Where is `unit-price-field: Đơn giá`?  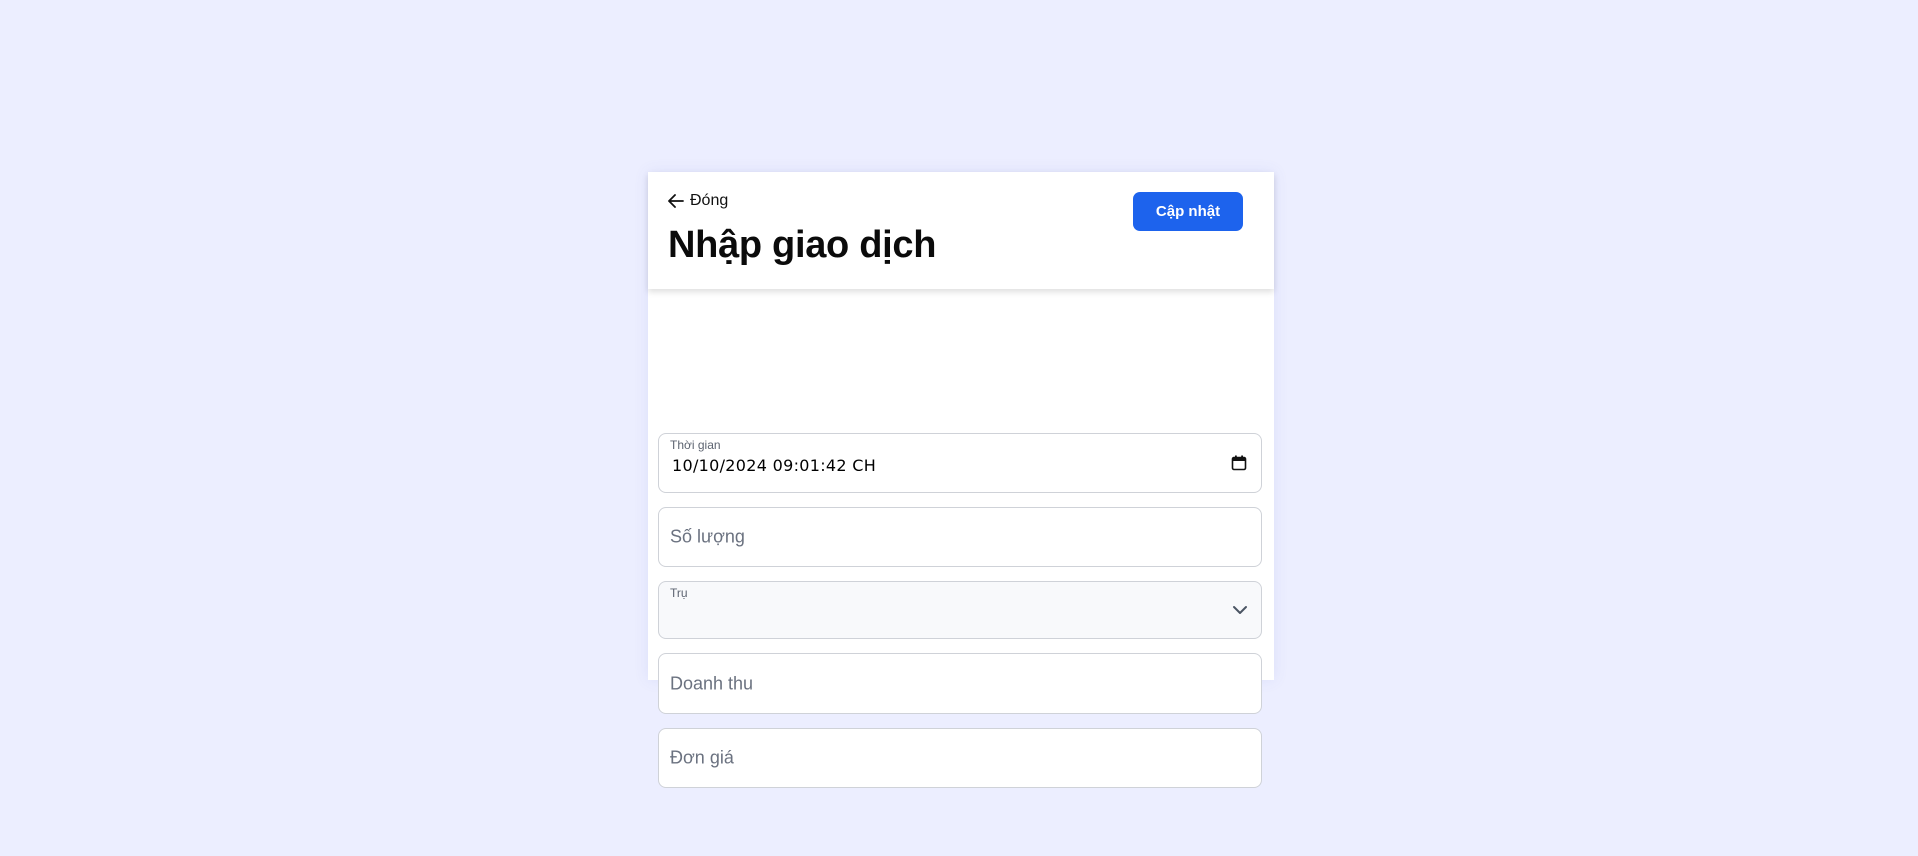 unit-price-field: Đơn giá is located at coordinates (960, 758).